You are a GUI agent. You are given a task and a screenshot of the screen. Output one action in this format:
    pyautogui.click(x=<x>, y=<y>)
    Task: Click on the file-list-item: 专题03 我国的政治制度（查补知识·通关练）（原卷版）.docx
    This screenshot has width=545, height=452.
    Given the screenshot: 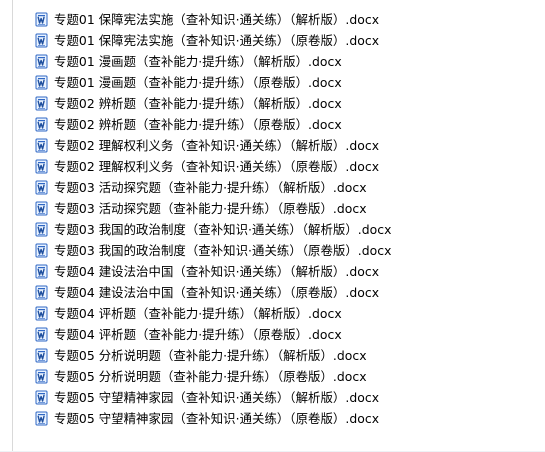 What is the action you would take?
    pyautogui.click(x=280, y=250)
    